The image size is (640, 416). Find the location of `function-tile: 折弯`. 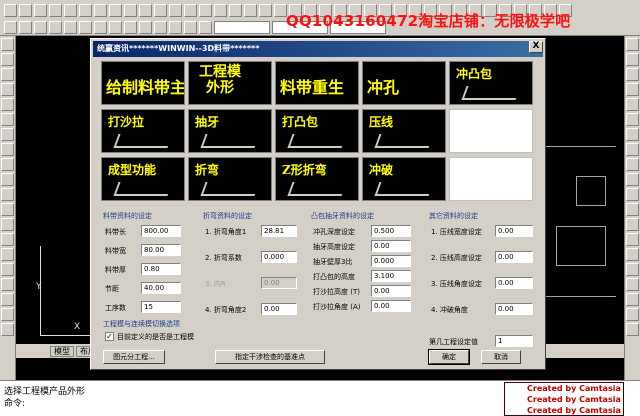

function-tile: 折弯 is located at coordinates (230, 179).